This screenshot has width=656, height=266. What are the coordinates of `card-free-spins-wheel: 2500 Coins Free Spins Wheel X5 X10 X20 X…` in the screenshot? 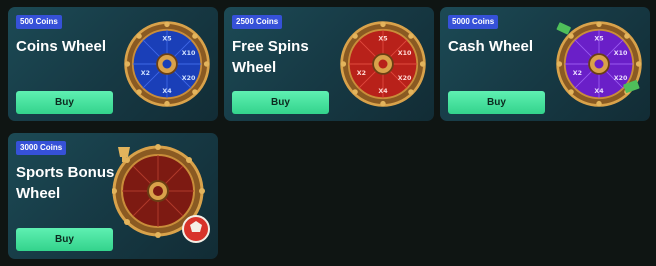 It's located at (329, 64).